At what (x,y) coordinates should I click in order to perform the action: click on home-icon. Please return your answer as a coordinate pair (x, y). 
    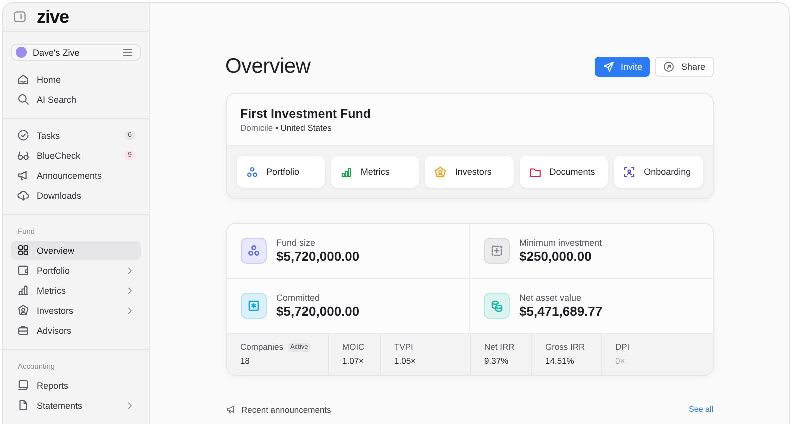
    Looking at the image, I should click on (23, 79).